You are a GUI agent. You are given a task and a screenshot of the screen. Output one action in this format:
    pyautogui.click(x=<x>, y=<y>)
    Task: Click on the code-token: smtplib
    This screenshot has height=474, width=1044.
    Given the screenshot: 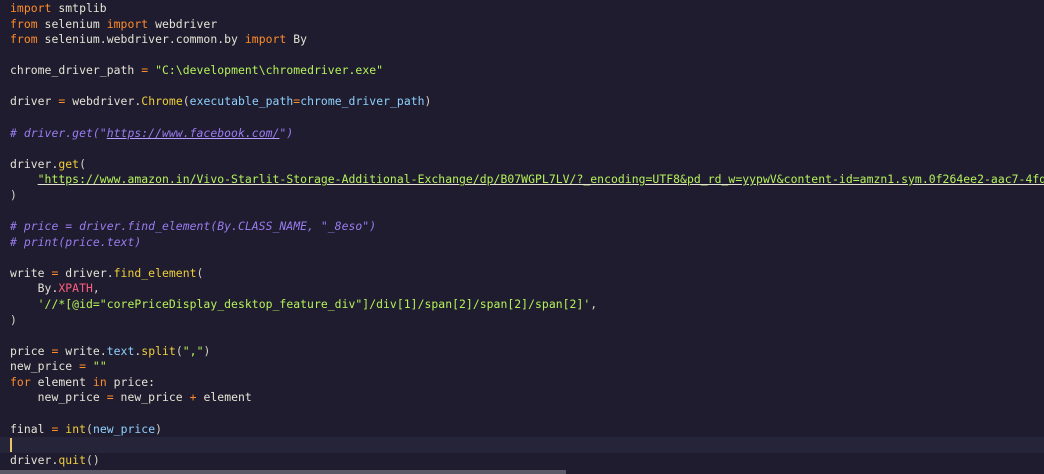 What is the action you would take?
    pyautogui.click(x=79, y=8)
    